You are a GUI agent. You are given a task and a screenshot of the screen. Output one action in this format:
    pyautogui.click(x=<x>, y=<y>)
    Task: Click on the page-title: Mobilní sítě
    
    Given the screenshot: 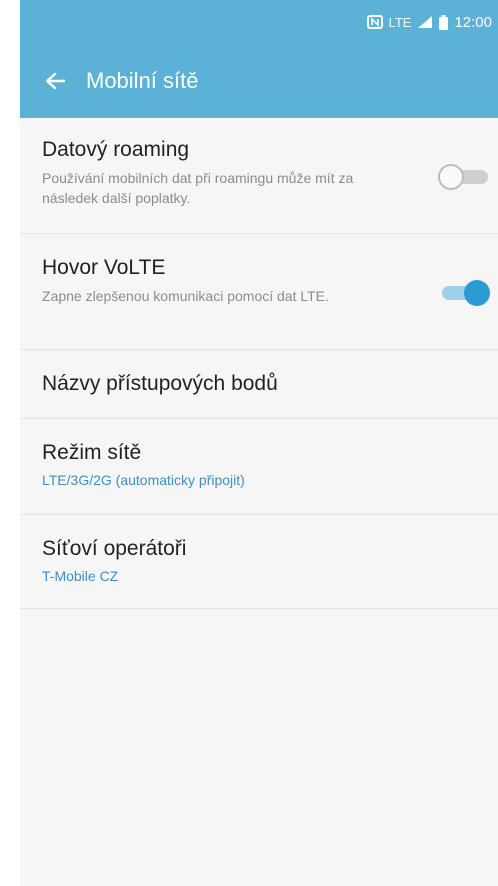 What is the action you would take?
    pyautogui.click(x=142, y=80)
    